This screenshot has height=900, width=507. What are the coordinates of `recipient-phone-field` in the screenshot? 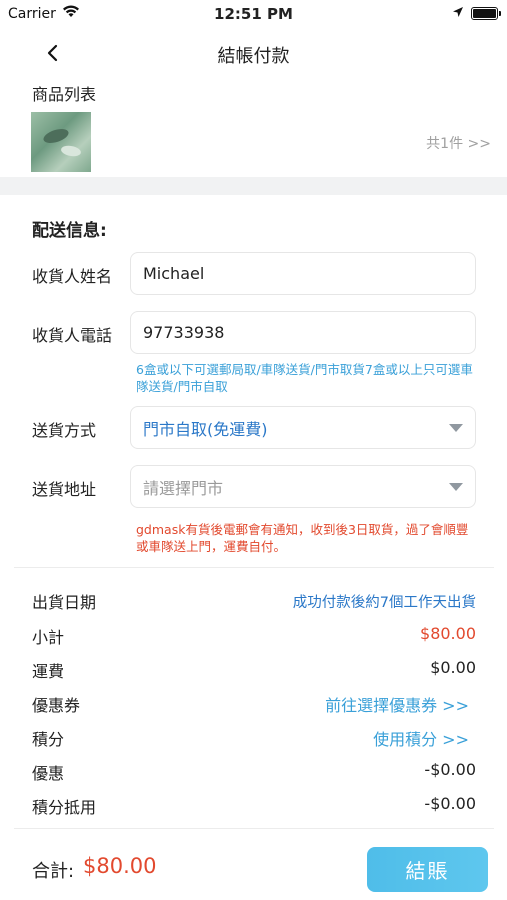 It's located at (303, 332).